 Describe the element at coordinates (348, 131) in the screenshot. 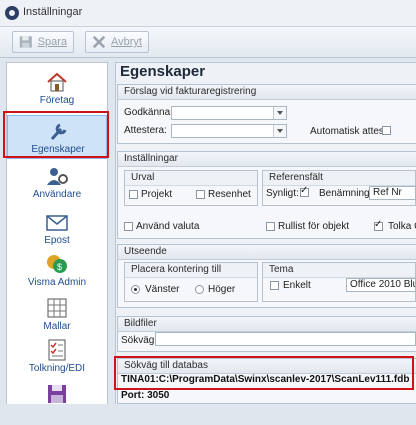

I see `auto-attest-label: Automatisk attest` at that location.